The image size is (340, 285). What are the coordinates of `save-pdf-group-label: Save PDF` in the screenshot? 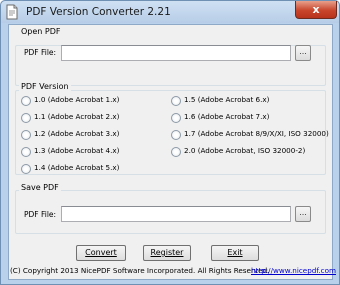 It's located at (40, 187).